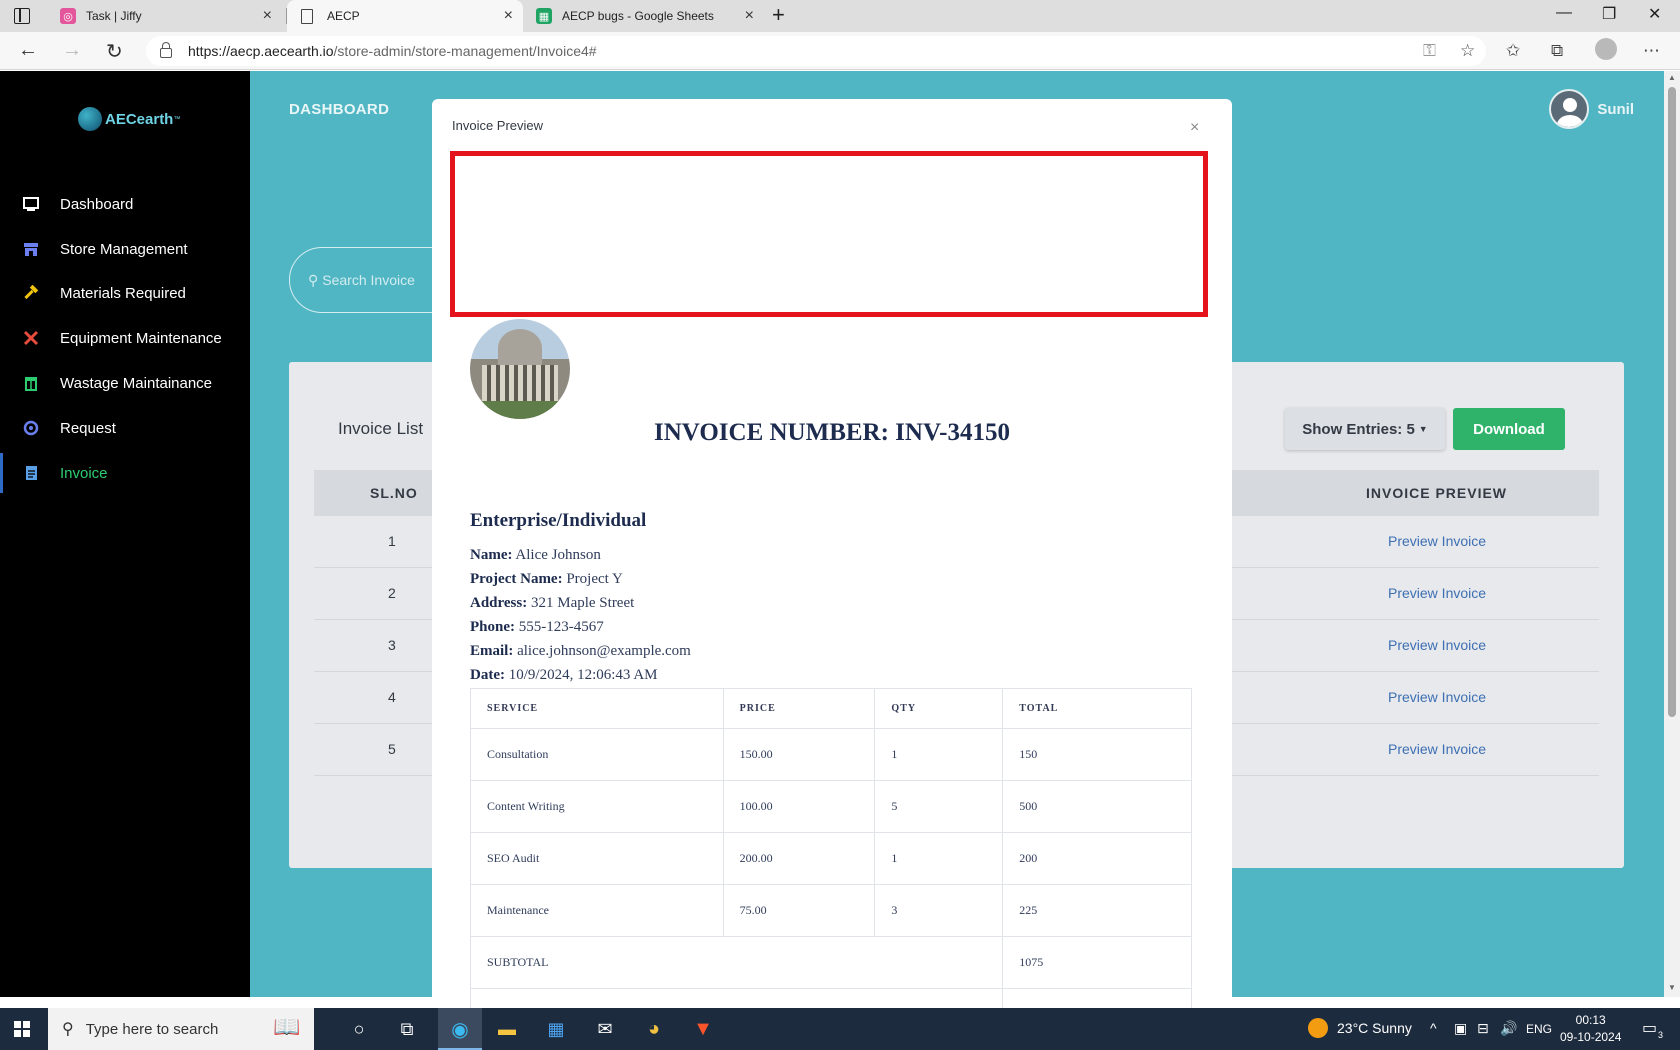  Describe the element at coordinates (125, 338) in the screenshot. I see `sidebar-item-equipment-maintenance: Equipment Maintenance` at that location.